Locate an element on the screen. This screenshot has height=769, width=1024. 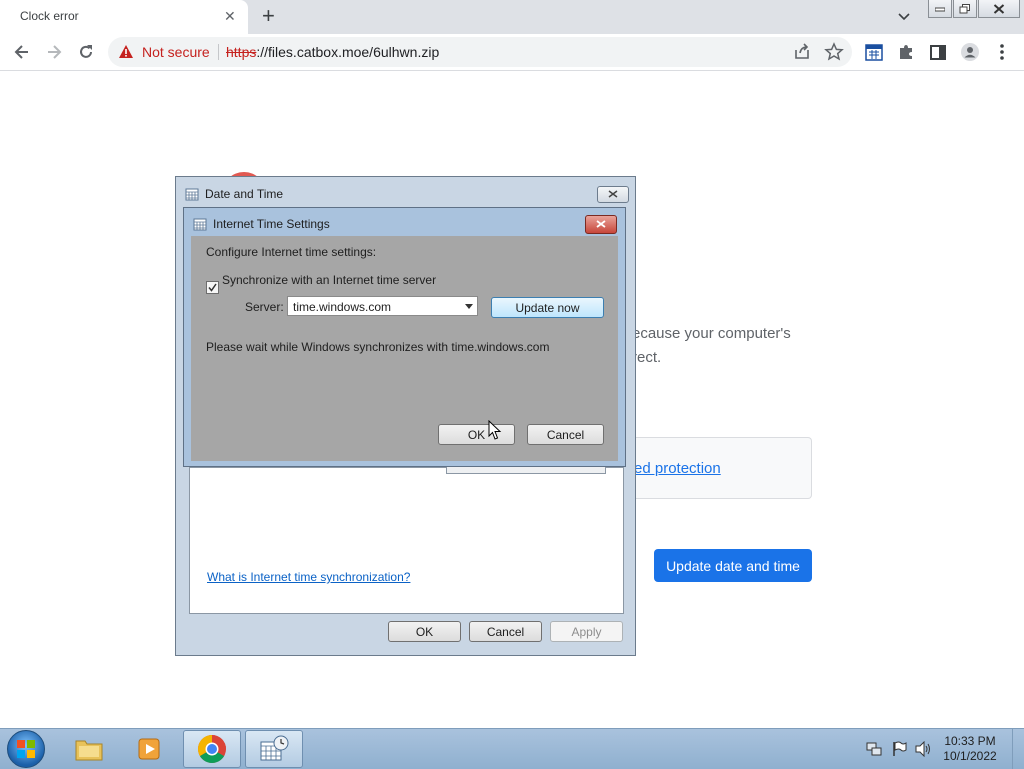
chrome-icon is located at coordinates (212, 749).